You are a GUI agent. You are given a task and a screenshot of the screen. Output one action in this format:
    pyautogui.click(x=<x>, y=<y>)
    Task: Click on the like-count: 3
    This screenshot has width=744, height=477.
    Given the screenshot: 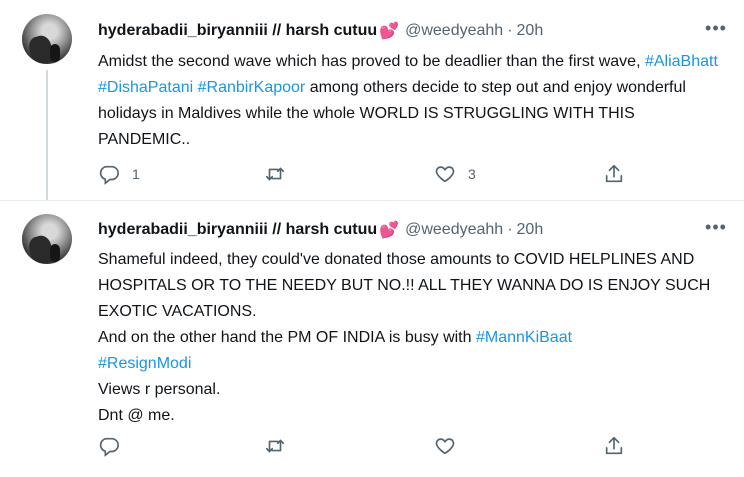 What is the action you would take?
    pyautogui.click(x=472, y=174)
    